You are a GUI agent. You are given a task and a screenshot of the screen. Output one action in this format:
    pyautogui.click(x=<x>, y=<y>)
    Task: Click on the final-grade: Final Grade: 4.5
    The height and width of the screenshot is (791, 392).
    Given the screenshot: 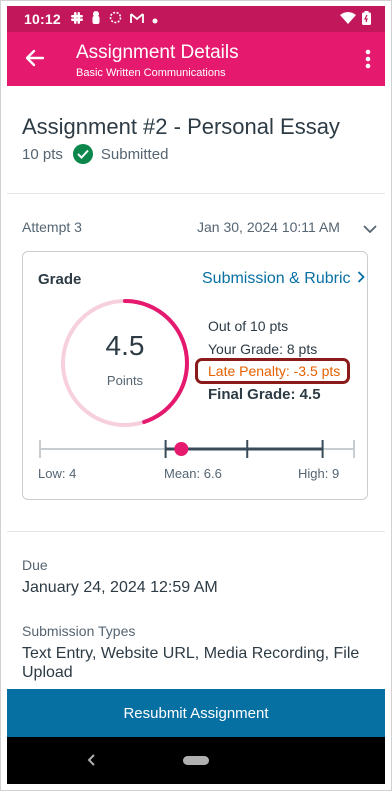 What is the action you would take?
    pyautogui.click(x=264, y=394)
    